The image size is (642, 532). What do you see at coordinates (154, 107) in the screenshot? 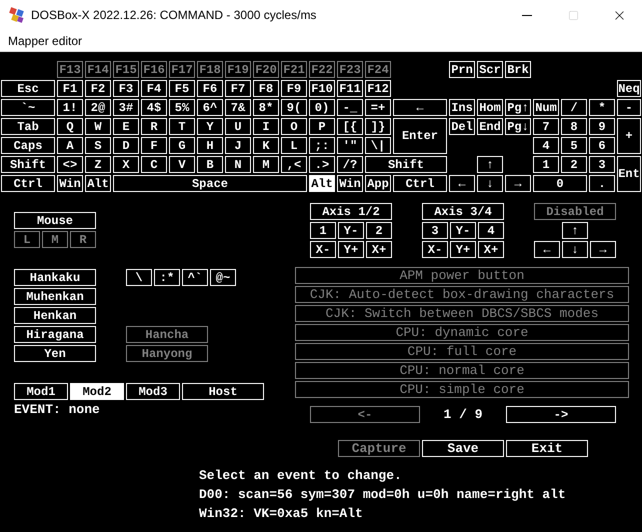
I see `key: 4$` at bounding box center [154, 107].